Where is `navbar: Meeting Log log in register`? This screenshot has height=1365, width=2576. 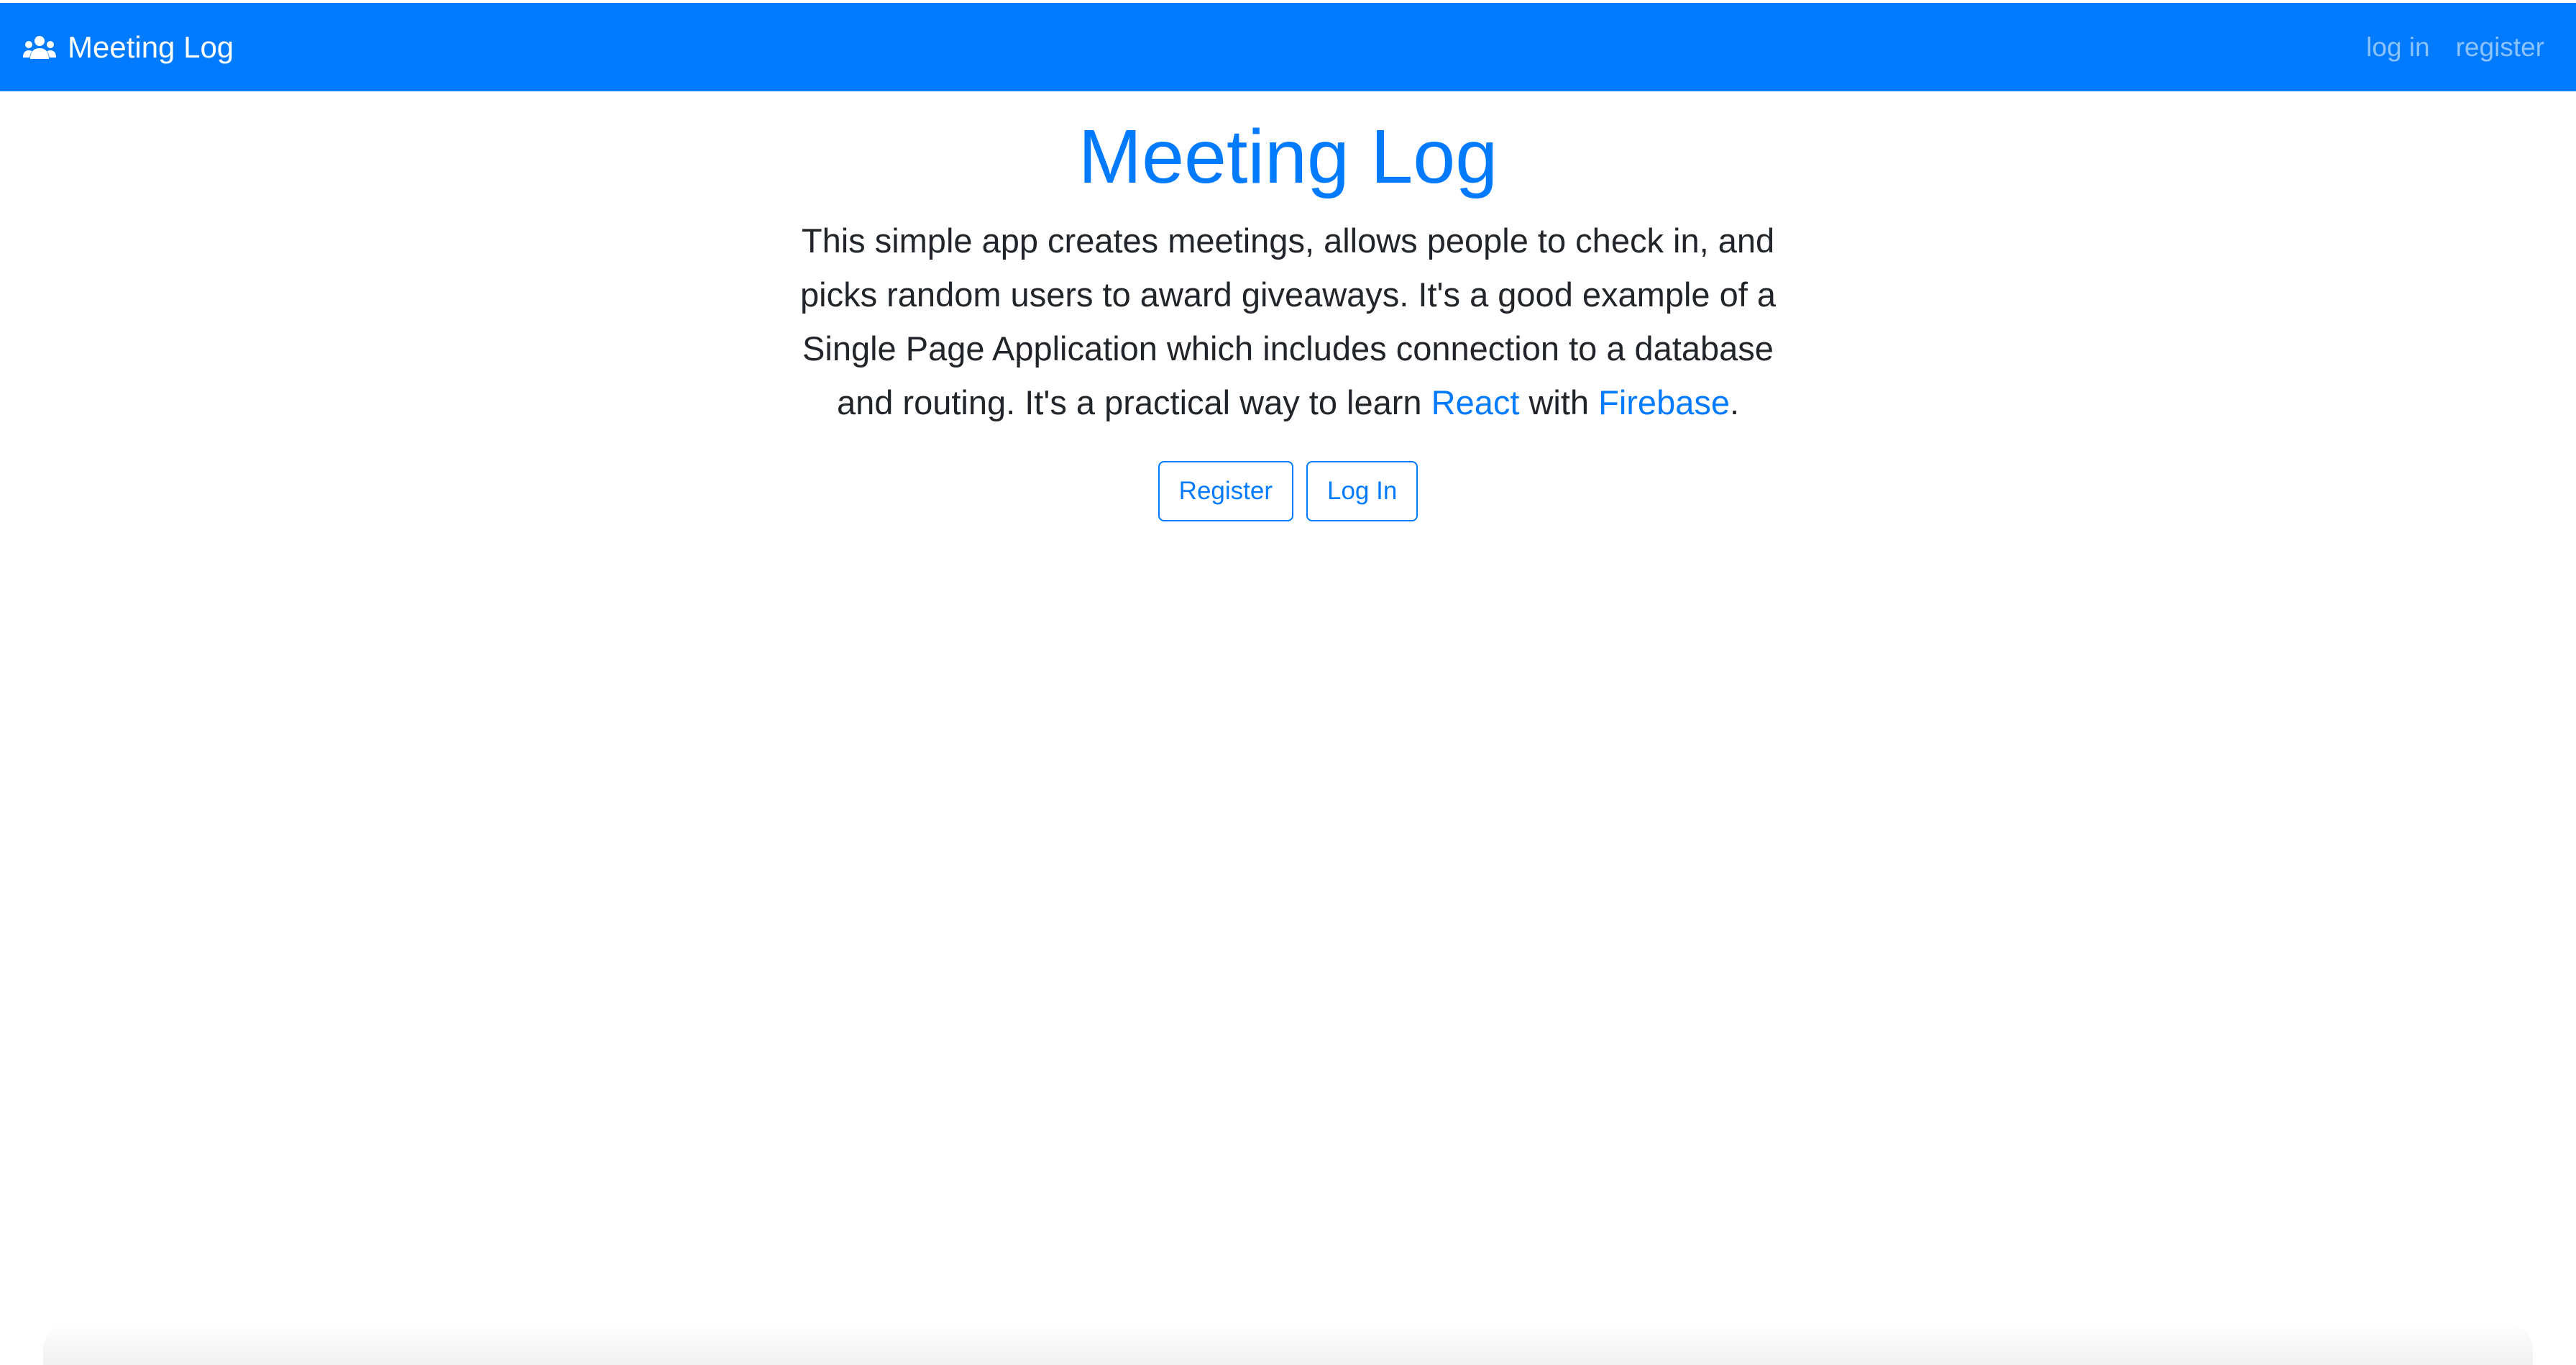
navbar: Meeting Log log in register is located at coordinates (1288, 47).